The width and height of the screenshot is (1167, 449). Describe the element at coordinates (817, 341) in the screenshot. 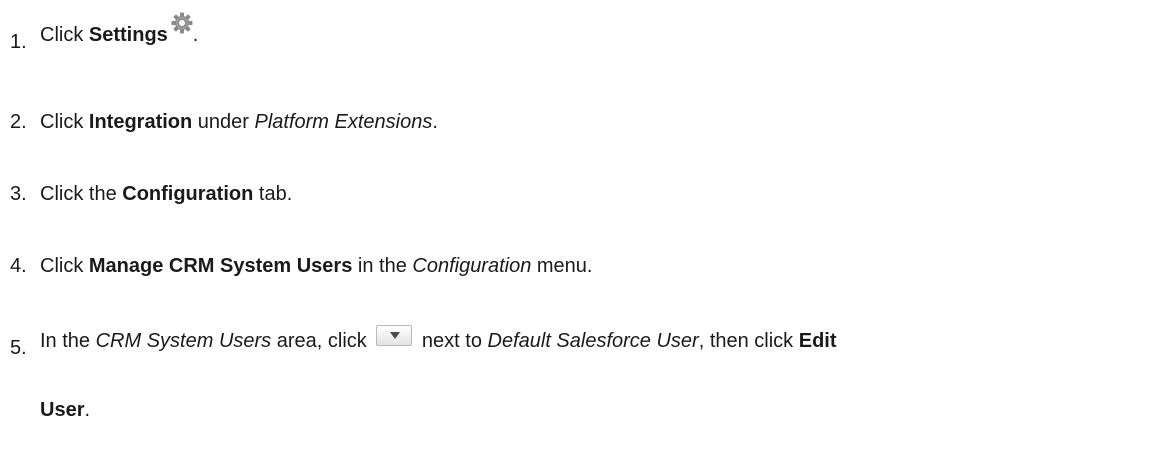

I see `edit-label: Edit` at that location.